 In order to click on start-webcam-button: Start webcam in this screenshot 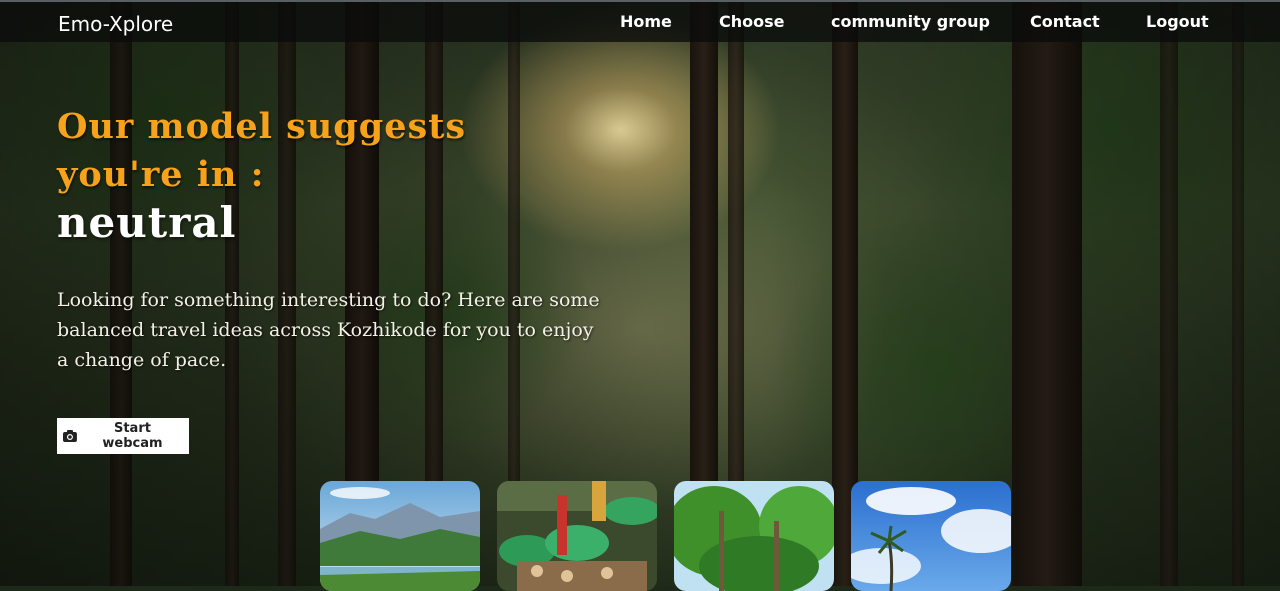, I will do `click(123, 436)`.